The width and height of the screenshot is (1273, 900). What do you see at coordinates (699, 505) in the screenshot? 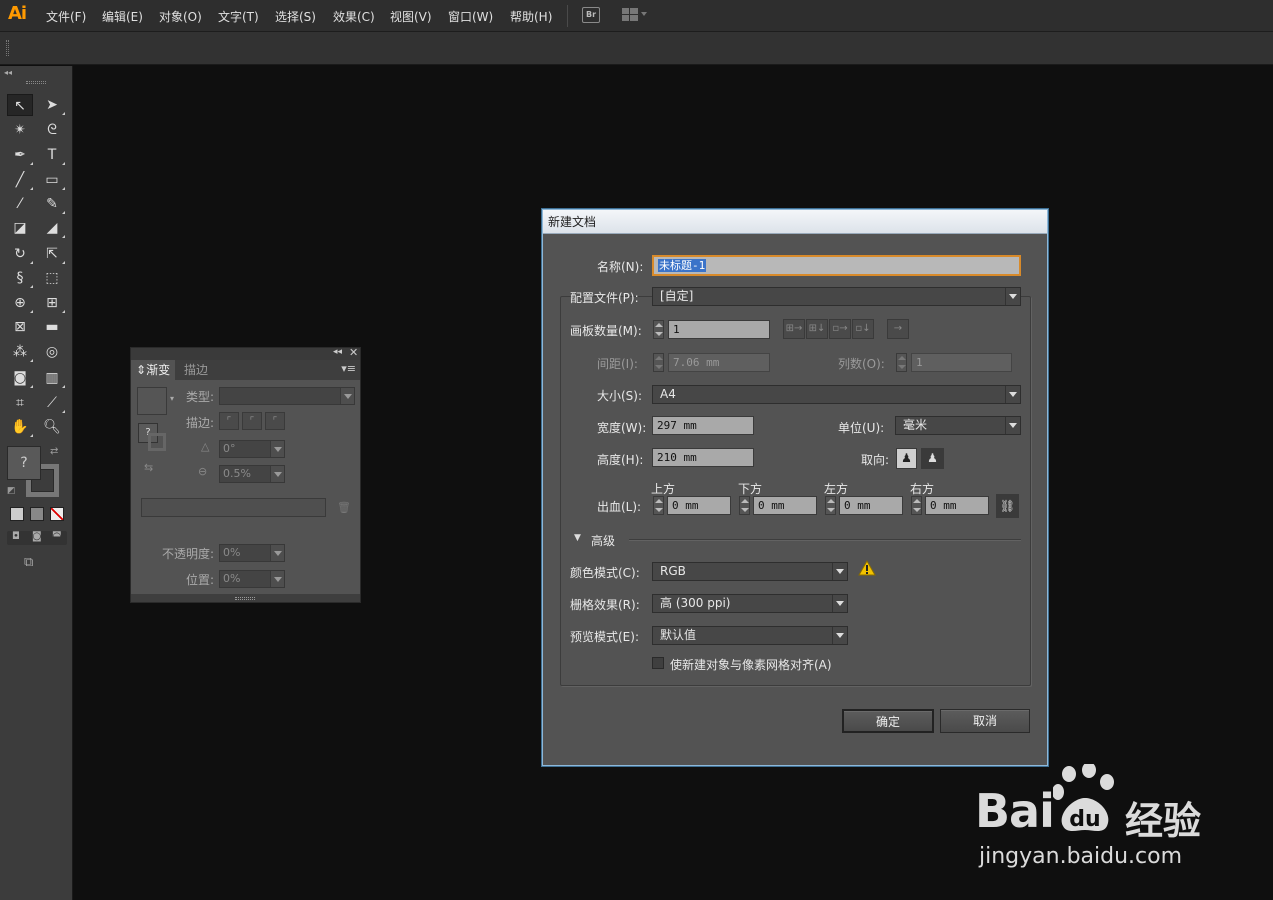
I see `bleed-top-input: 0 mm` at bounding box center [699, 505].